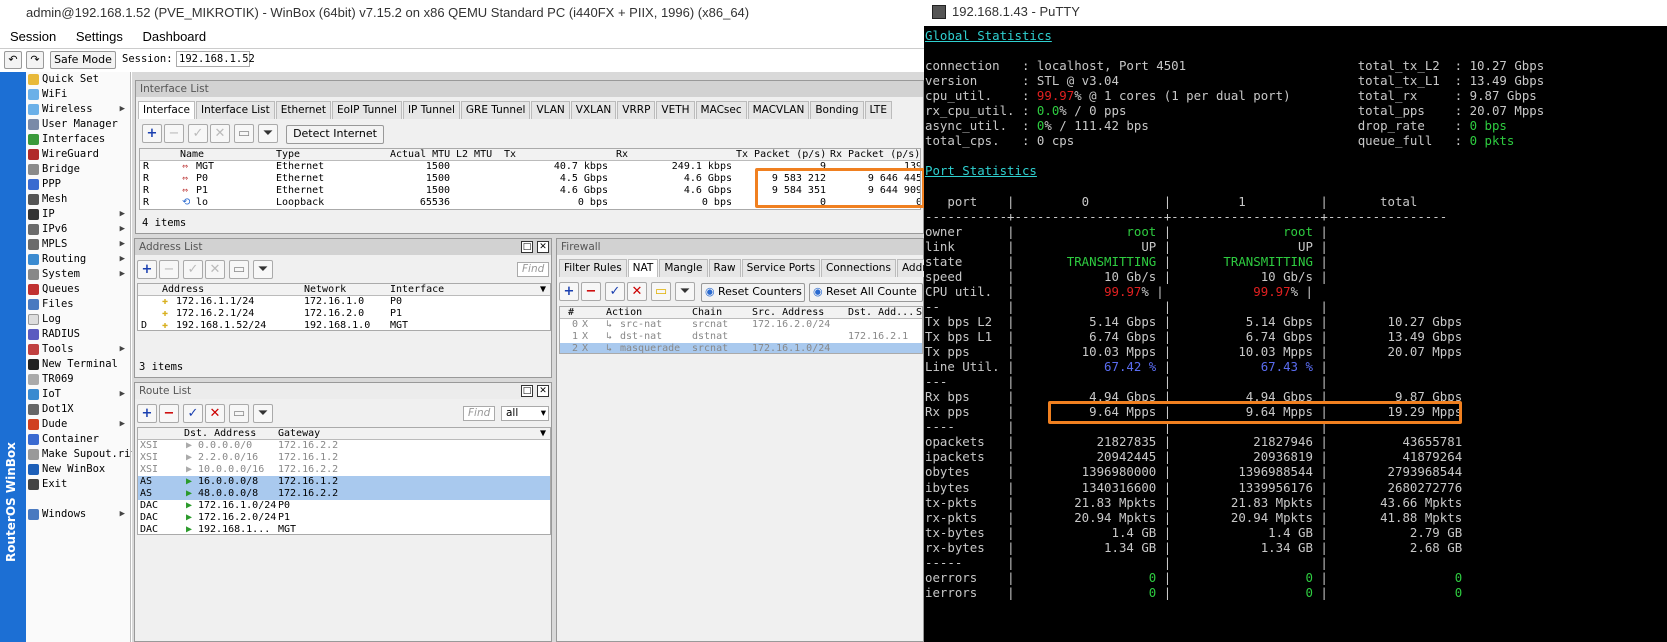 Image resolution: width=1667 pixels, height=642 pixels. Describe the element at coordinates (643, 268) in the screenshot. I see `tab-nat: NAT` at that location.